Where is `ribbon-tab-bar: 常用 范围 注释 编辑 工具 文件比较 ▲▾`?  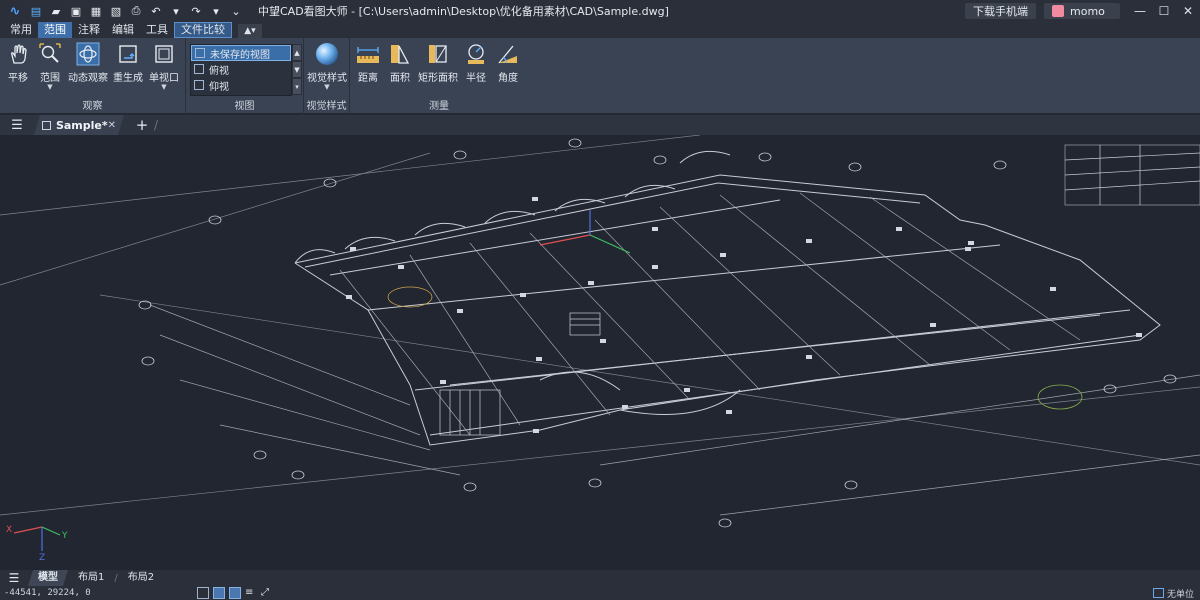
ribbon-tab-bar: 常用 范围 注释 编辑 工具 文件比较 ▲▾ is located at coordinates (600, 30).